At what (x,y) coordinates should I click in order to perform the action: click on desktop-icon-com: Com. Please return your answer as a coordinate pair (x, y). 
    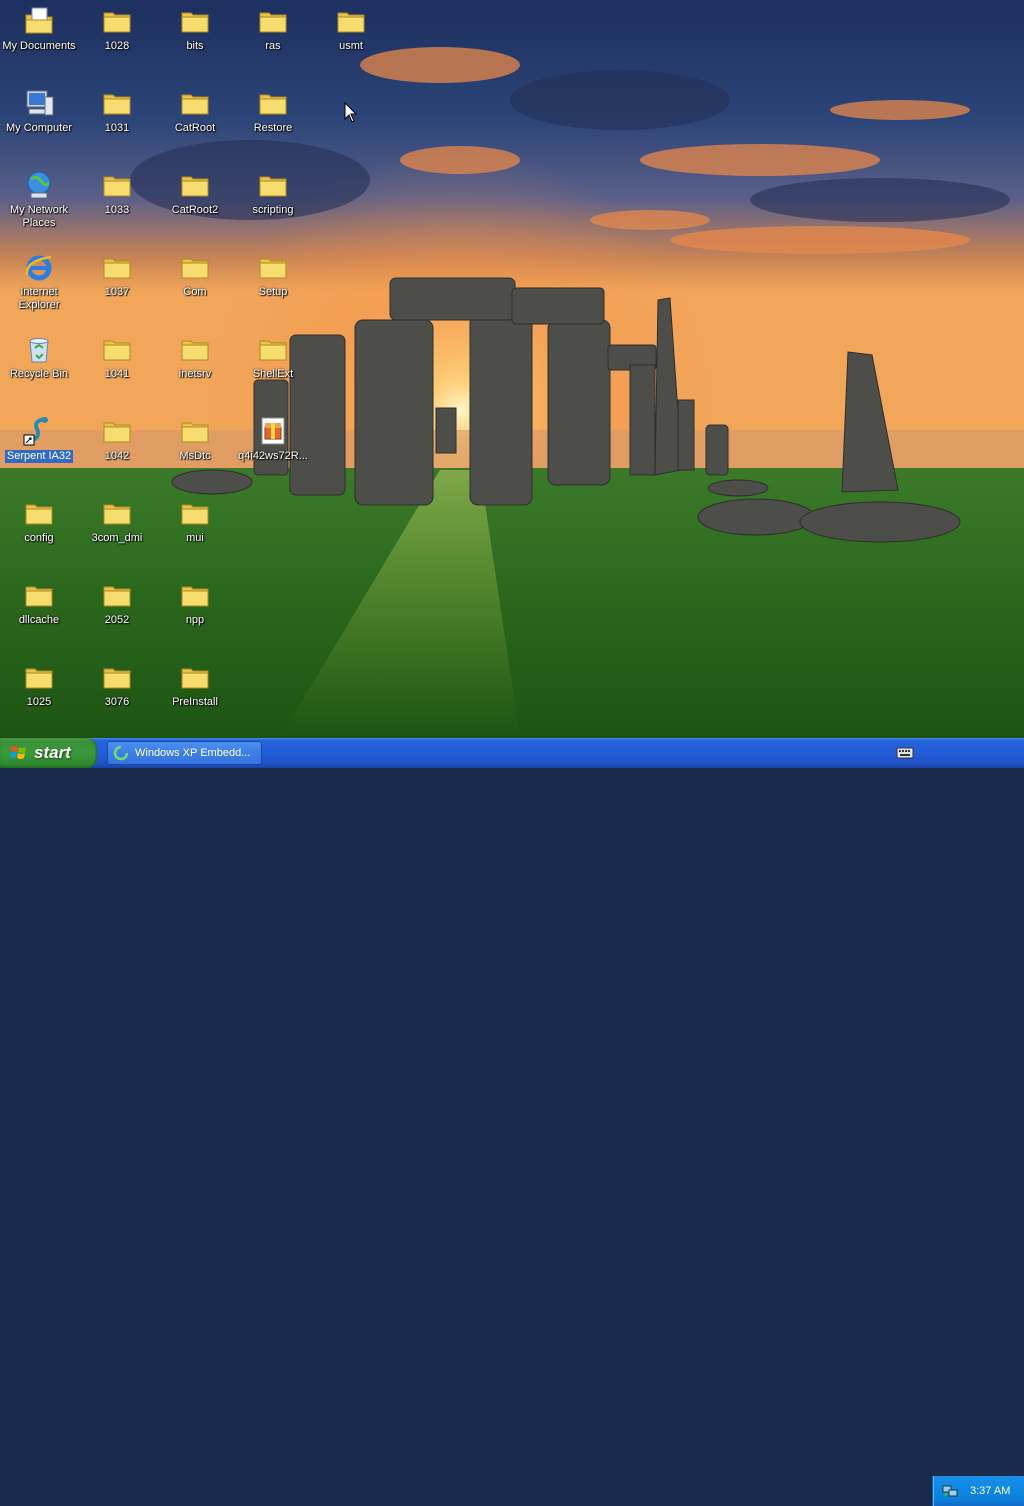
    Looking at the image, I should click on (195, 286).